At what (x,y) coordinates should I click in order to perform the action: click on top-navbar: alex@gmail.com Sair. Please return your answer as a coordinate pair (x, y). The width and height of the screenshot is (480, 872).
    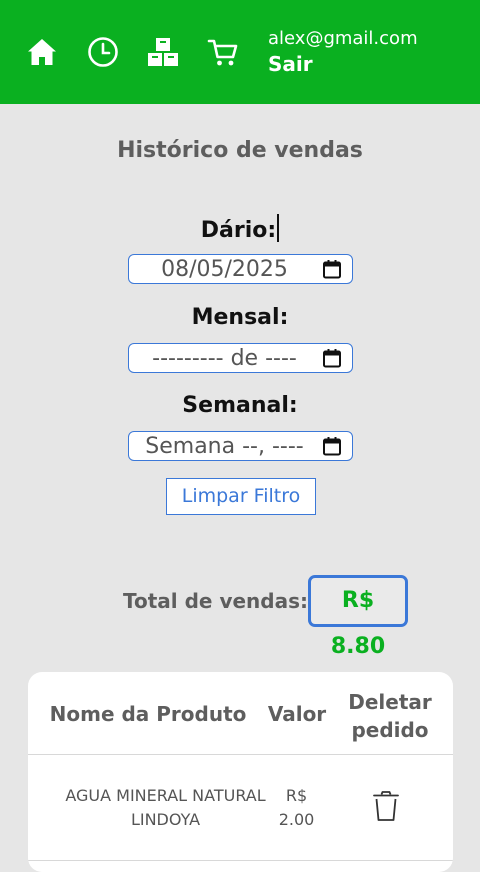
    Looking at the image, I should click on (240, 52).